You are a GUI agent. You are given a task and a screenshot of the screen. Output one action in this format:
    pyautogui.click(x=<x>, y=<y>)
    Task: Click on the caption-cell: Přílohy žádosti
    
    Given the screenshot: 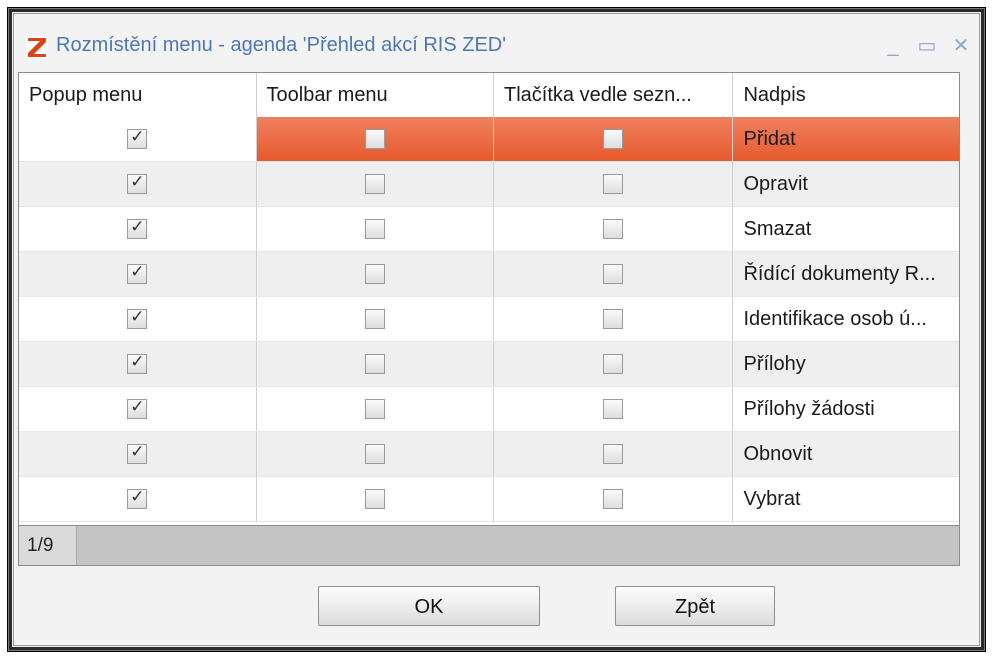 What is the action you would take?
    pyautogui.click(x=846, y=409)
    